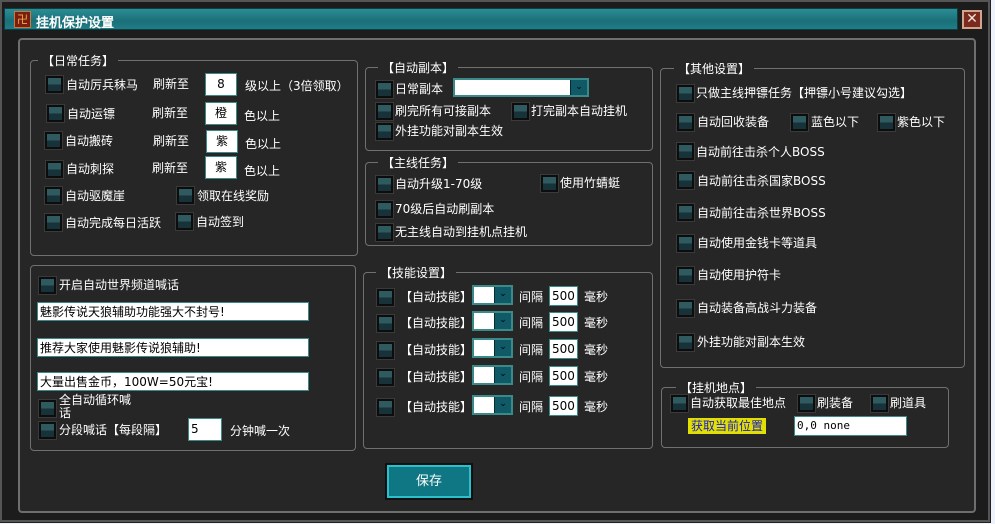  Describe the element at coordinates (733, 122) in the screenshot. I see `checkbox-label: 自动回收装备` at that location.